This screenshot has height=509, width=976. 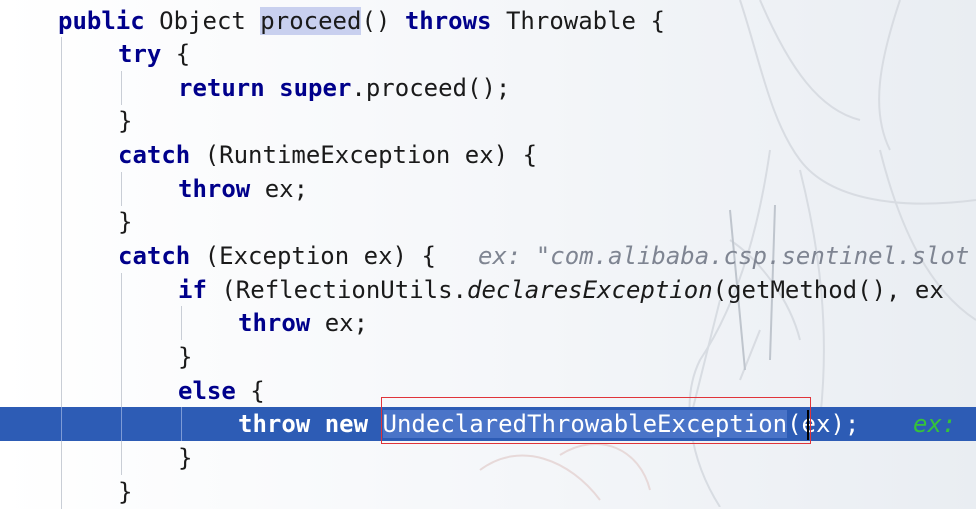 I want to click on code-line-10: throw ex;, so click(x=488, y=323).